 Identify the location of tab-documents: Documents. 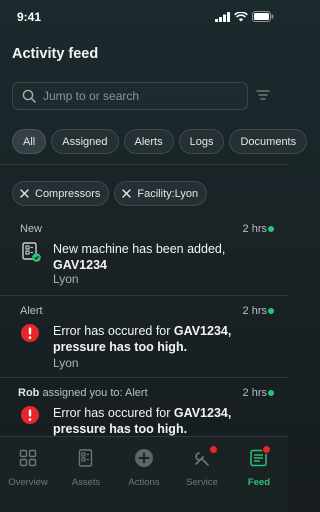
(268, 141).